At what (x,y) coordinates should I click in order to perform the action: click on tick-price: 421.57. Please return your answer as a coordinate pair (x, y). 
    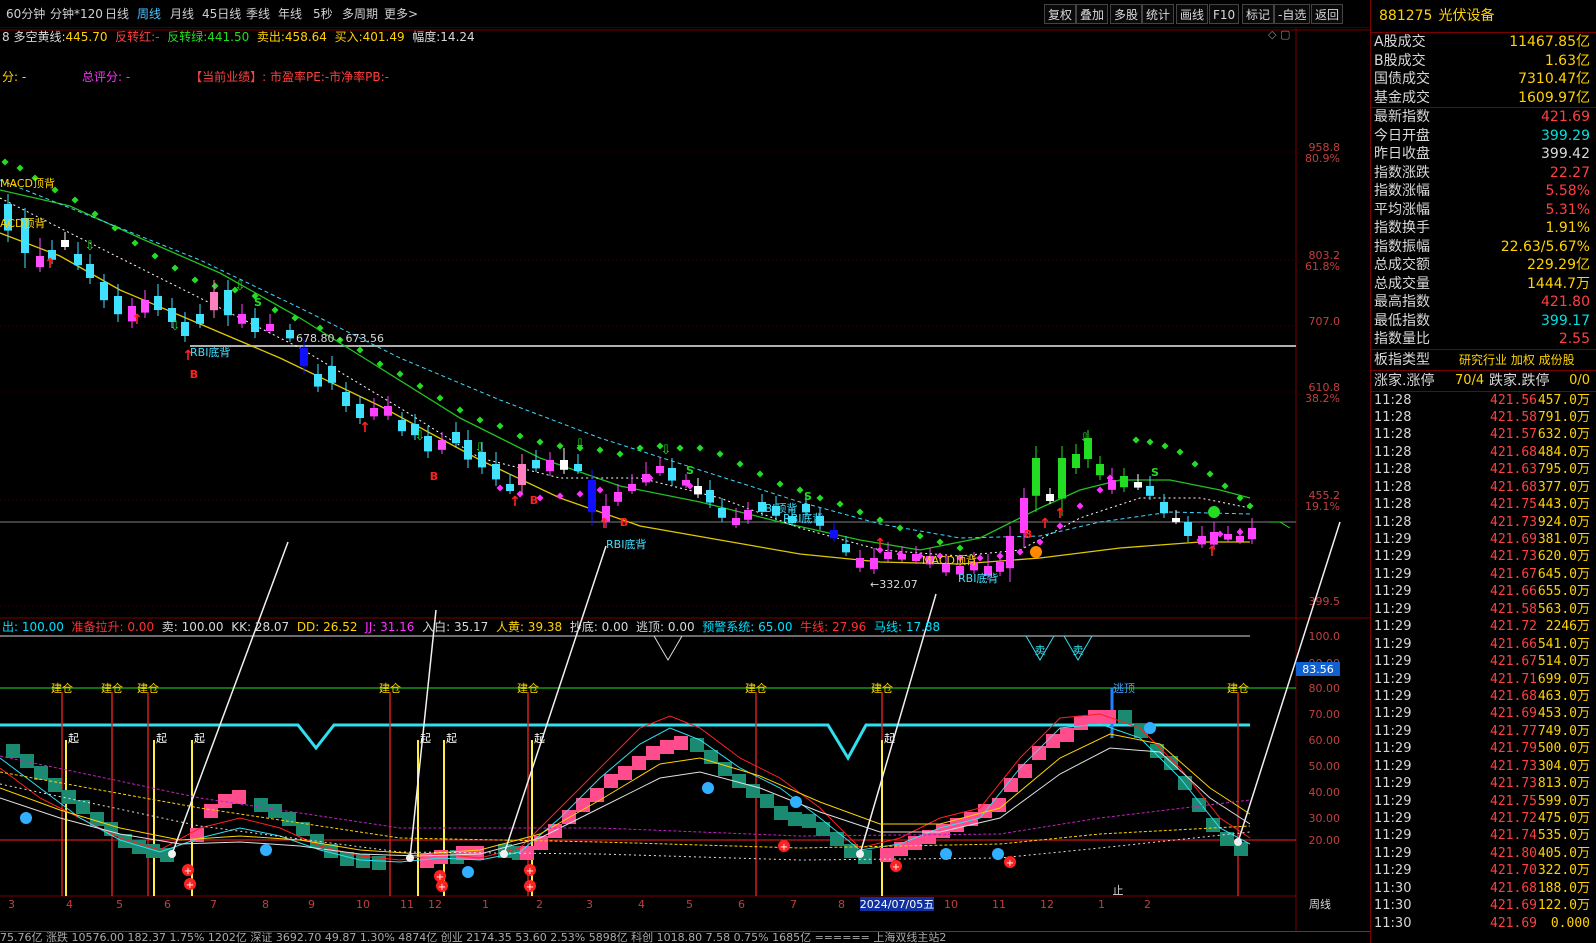
    Looking at the image, I should click on (1513, 435).